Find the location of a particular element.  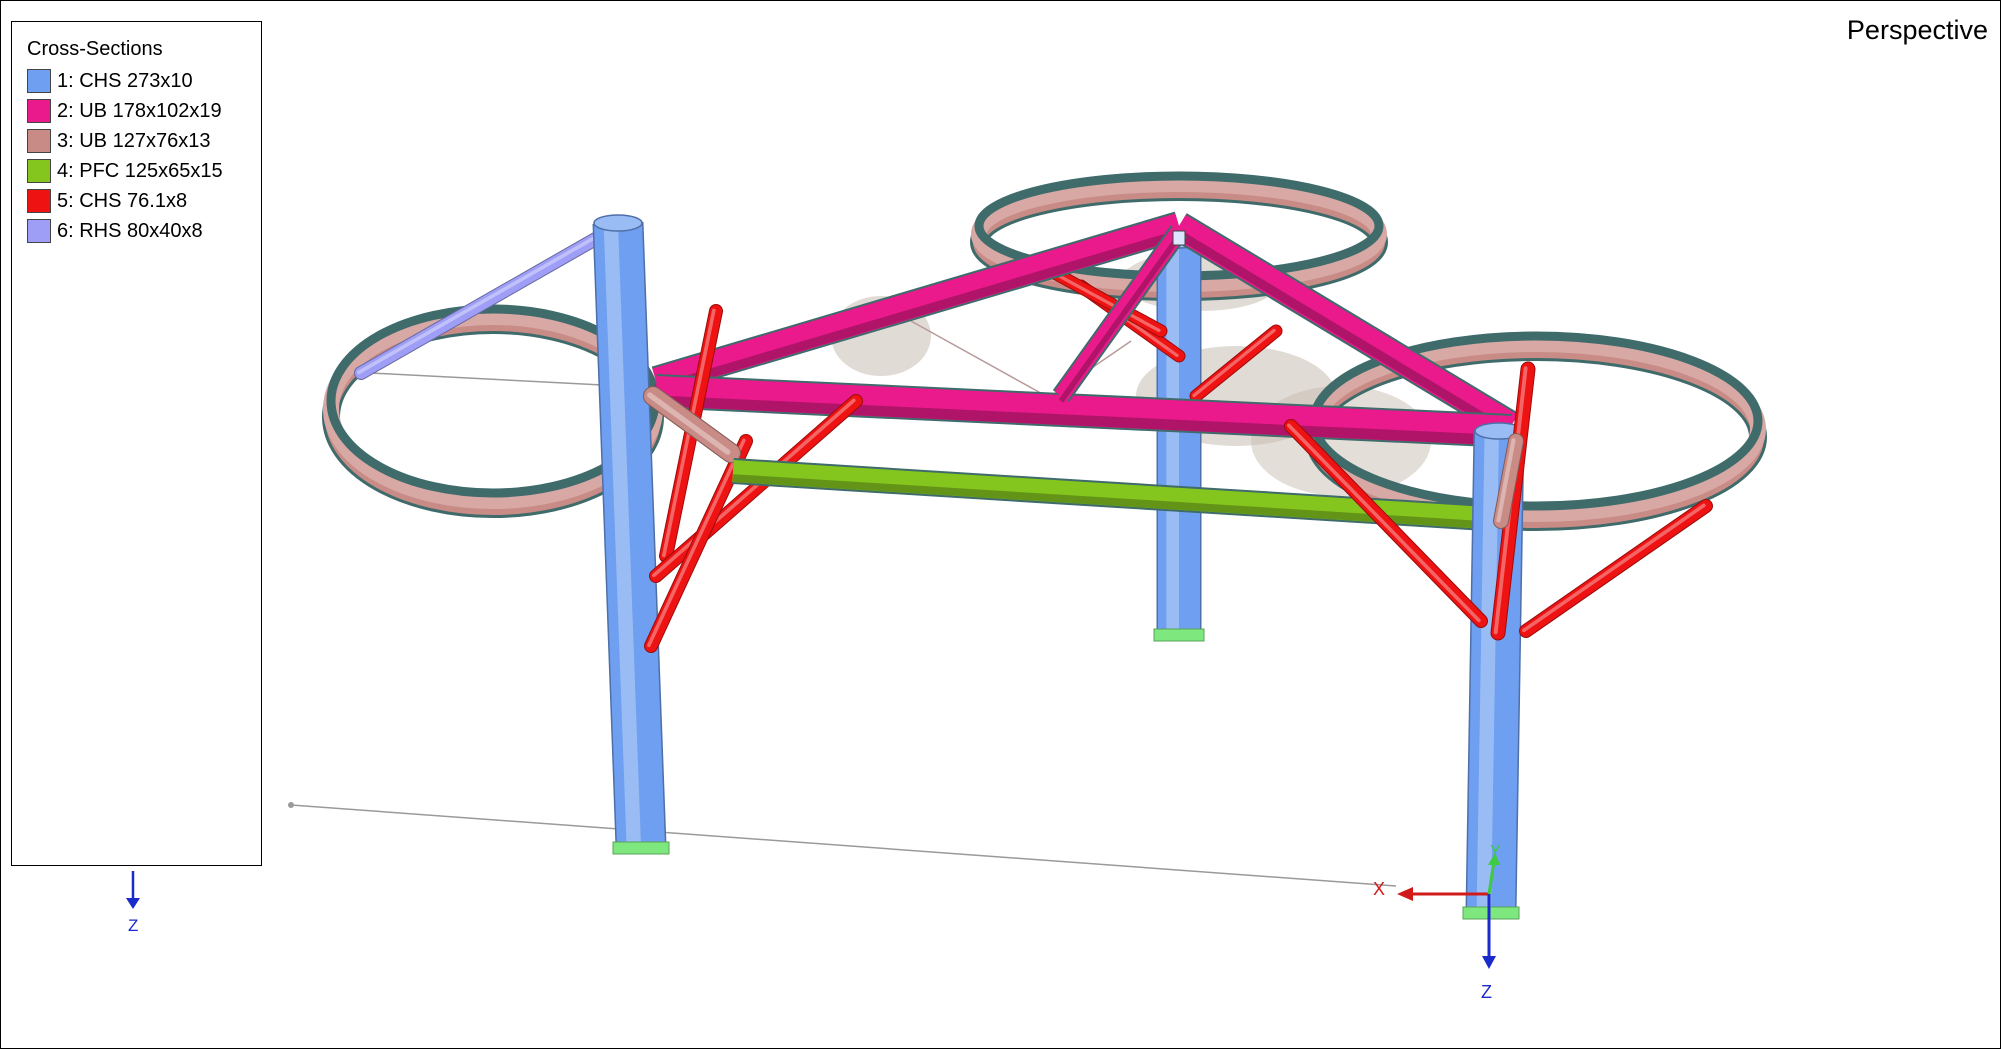

legend-item-6: 6: RHS 80x40x8 is located at coordinates (125, 231).